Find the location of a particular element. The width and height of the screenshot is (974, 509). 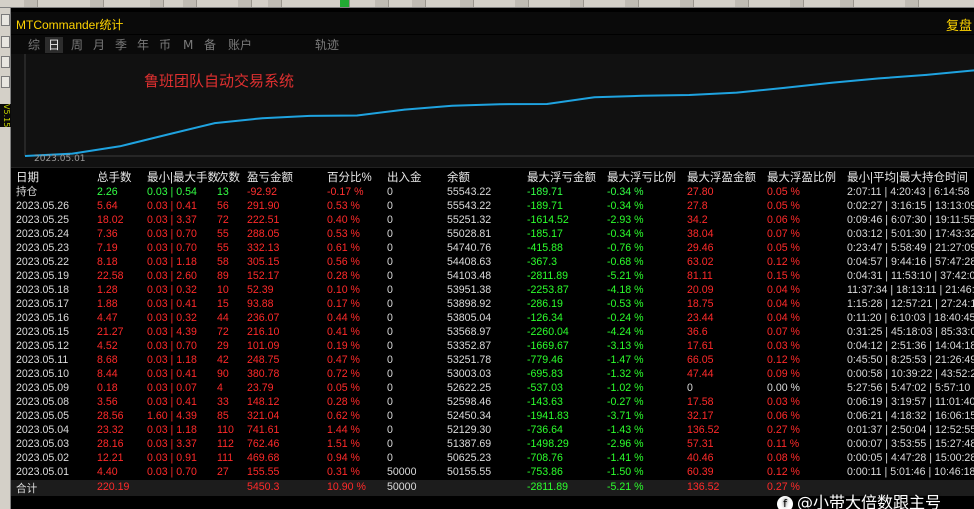

cell-hold-time: 0:00:58 | 10:39:22 | 43:52:2 is located at coordinates (910, 374).